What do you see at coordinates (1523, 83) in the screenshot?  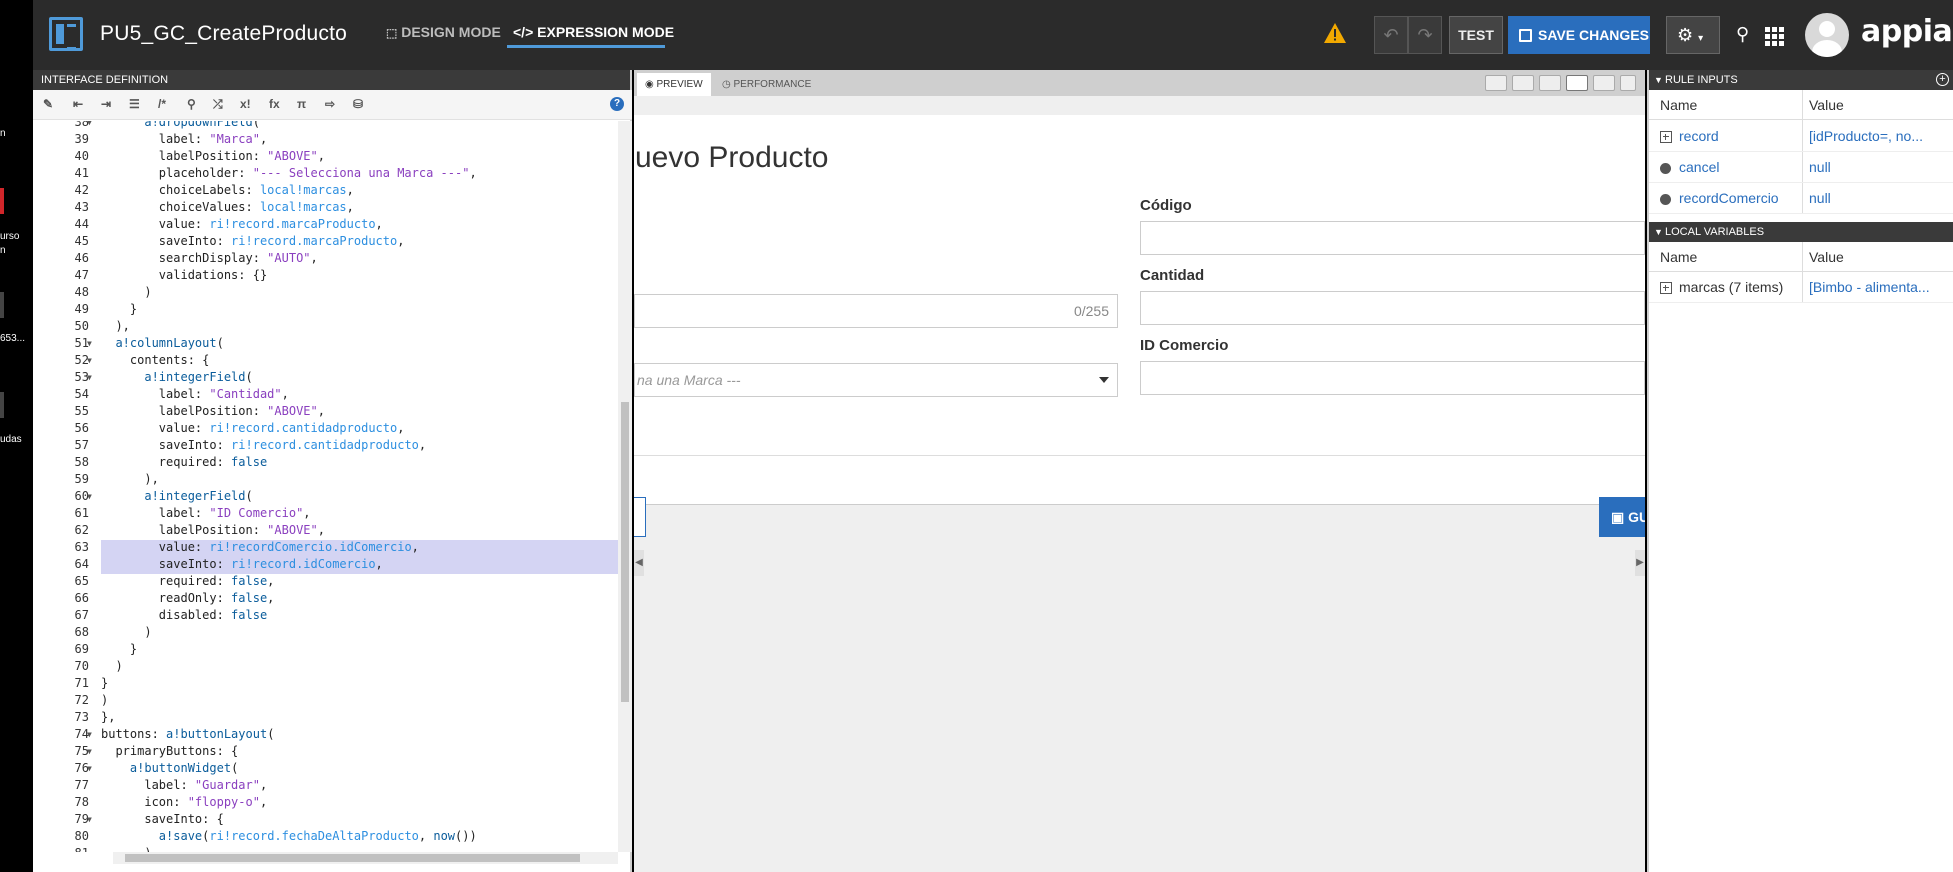 I see `monitor-wide-icon` at bounding box center [1523, 83].